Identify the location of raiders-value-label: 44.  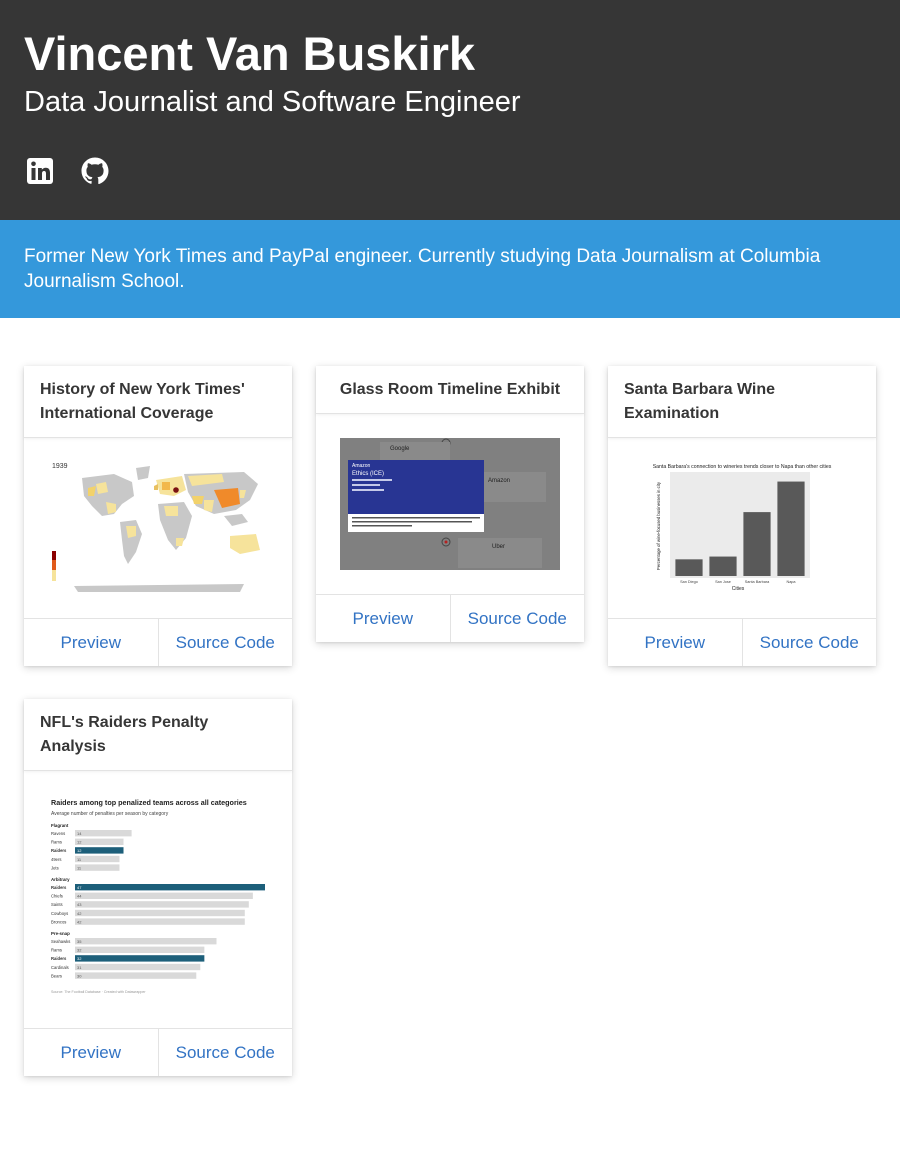
(79, 896).